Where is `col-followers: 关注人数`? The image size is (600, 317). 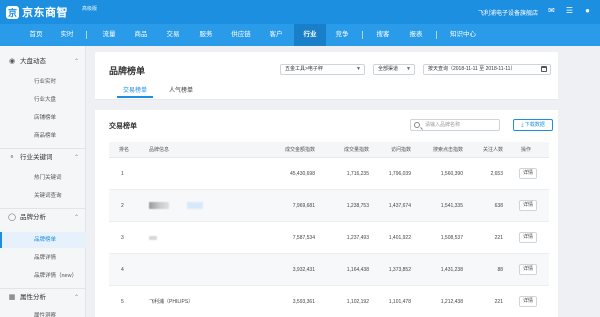 col-followers: 关注人数 is located at coordinates (483, 150).